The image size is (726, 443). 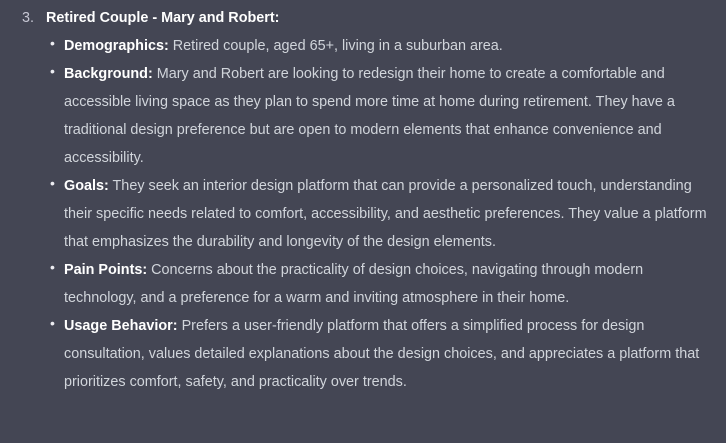 I want to click on bullet-label: Demographics:, so click(x=116, y=46).